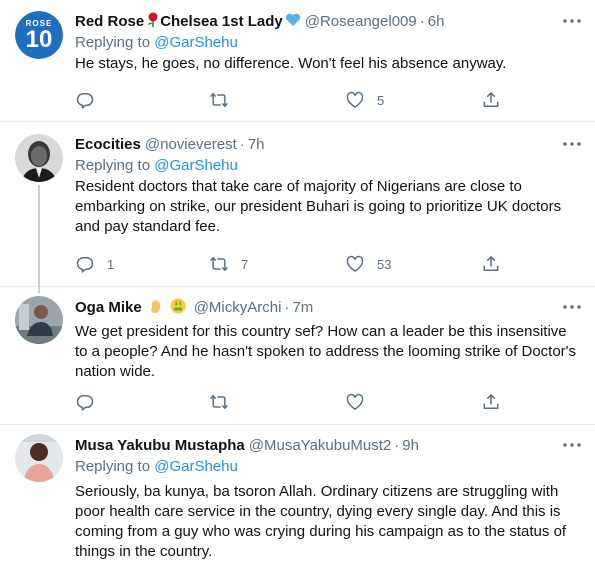 This screenshot has height=563, width=595. I want to click on retweet-button: 7, so click(228, 264).